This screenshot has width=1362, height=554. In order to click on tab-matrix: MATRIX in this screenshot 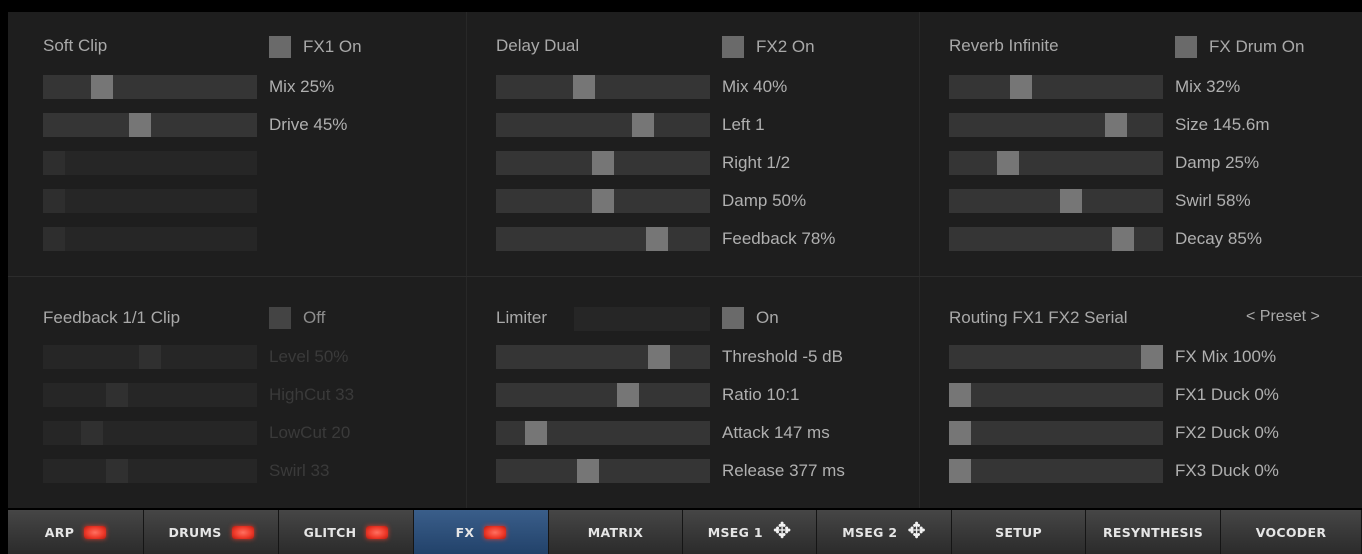, I will do `click(615, 532)`.